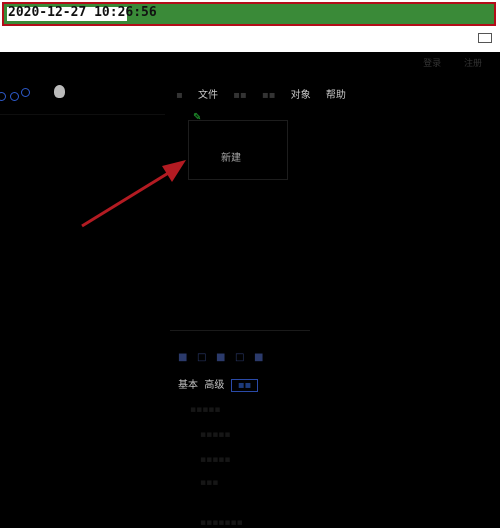 Image resolution: width=500 pixels, height=528 pixels. What do you see at coordinates (221, 523) in the screenshot?
I see `faint-row: ▪▪▪▪▪▪▪` at bounding box center [221, 523].